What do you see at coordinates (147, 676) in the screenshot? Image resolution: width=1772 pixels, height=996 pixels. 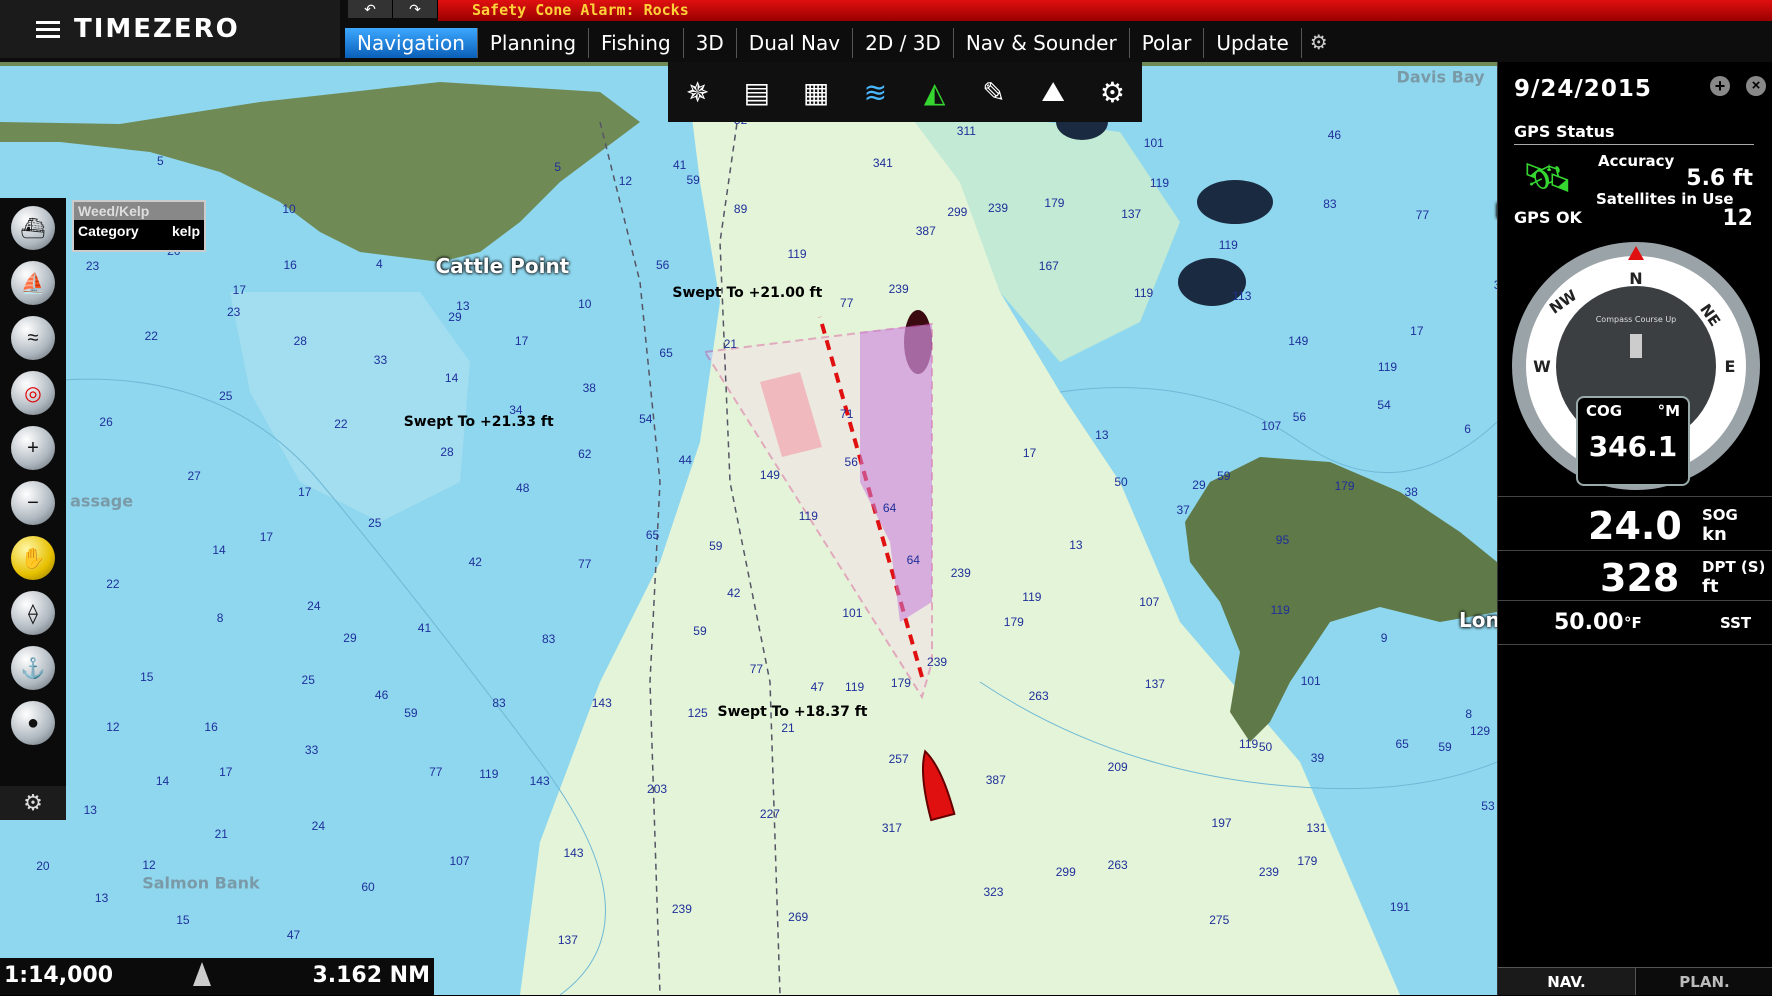 I see `depth-sounding: 15` at bounding box center [147, 676].